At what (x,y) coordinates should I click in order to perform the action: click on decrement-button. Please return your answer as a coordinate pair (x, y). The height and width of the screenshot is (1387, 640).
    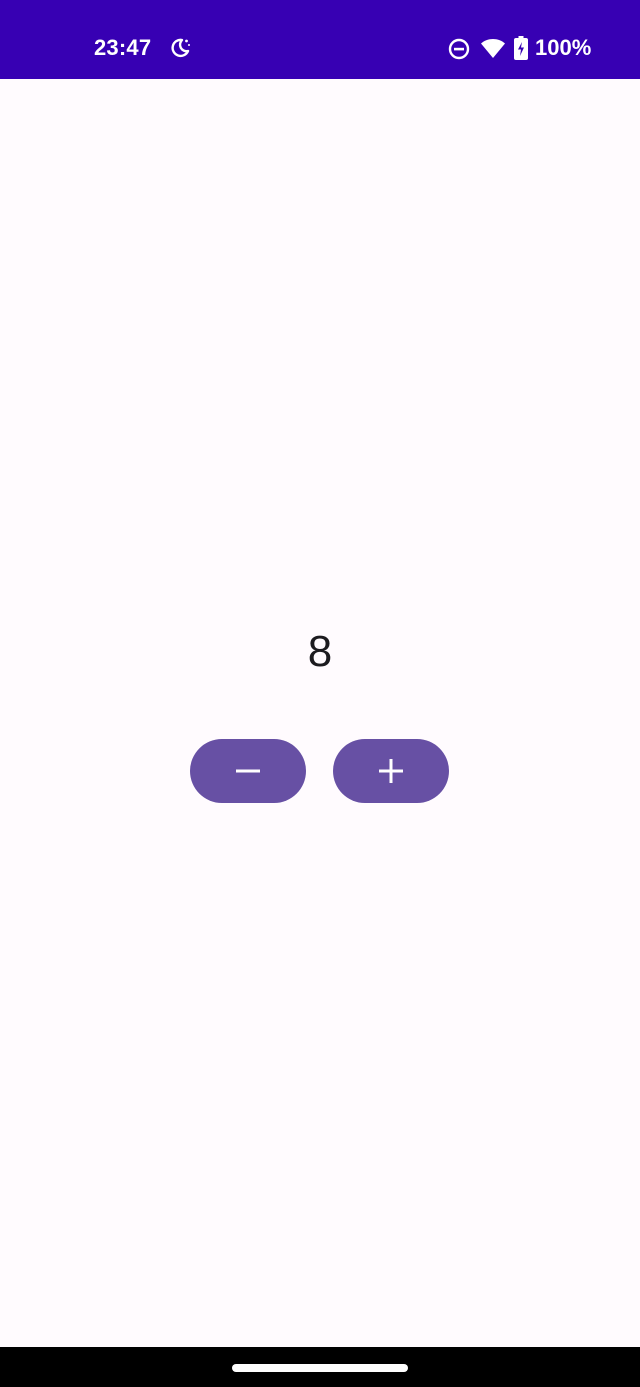
    Looking at the image, I should click on (248, 771).